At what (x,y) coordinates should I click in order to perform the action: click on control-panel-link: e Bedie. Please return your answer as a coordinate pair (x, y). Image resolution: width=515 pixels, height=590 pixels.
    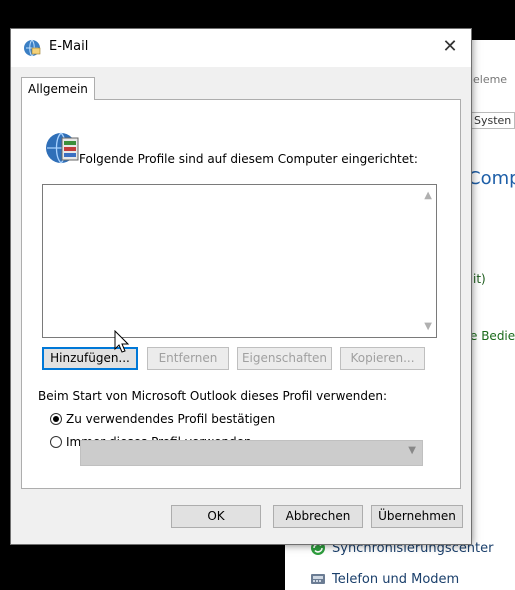
    Looking at the image, I should click on (492, 336).